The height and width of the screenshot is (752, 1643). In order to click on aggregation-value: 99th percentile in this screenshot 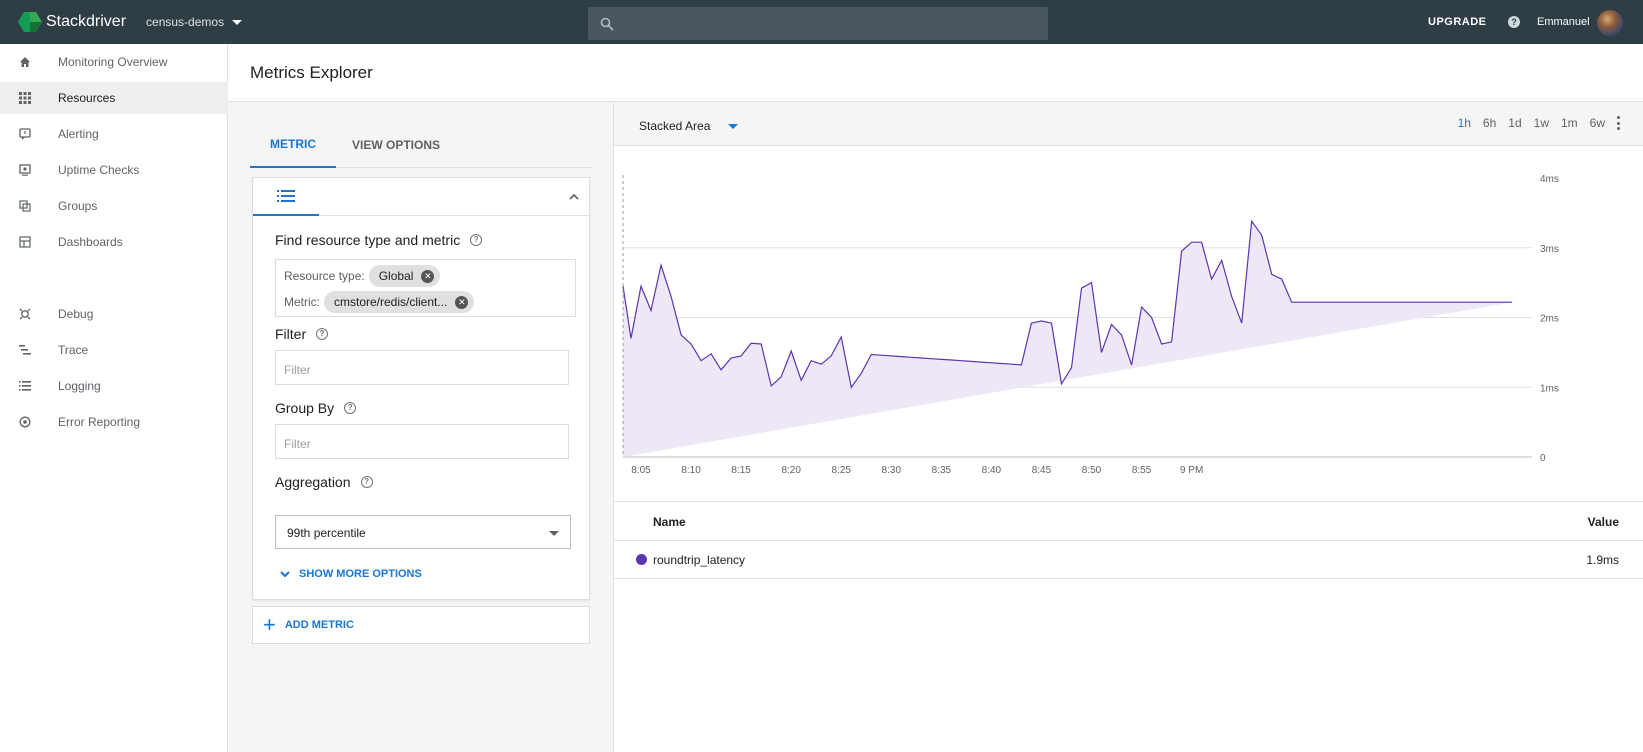, I will do `click(326, 533)`.